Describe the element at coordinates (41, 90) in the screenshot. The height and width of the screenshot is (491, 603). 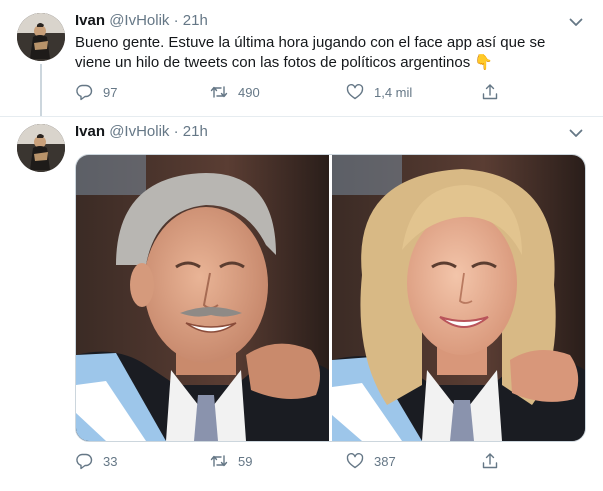
I see `thread-line` at that location.